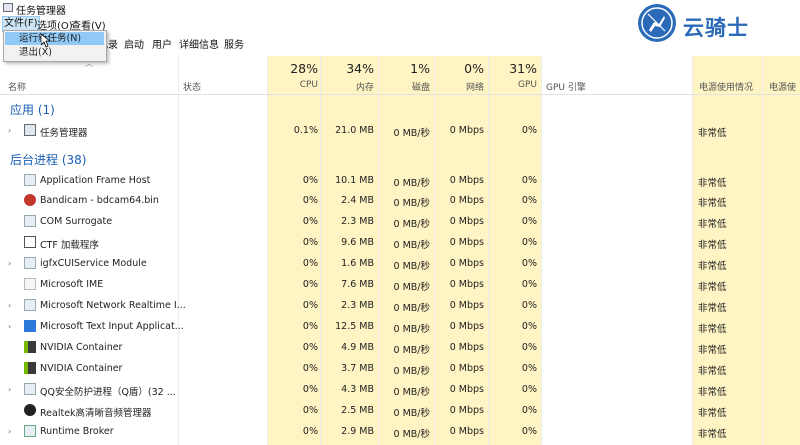 The height and width of the screenshot is (445, 800). Describe the element at coordinates (8, 7) in the screenshot. I see `task-manager-icon` at that location.